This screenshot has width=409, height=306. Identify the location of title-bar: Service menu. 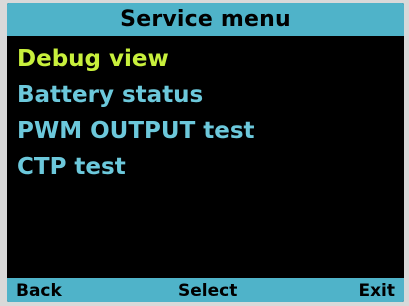
(205, 19).